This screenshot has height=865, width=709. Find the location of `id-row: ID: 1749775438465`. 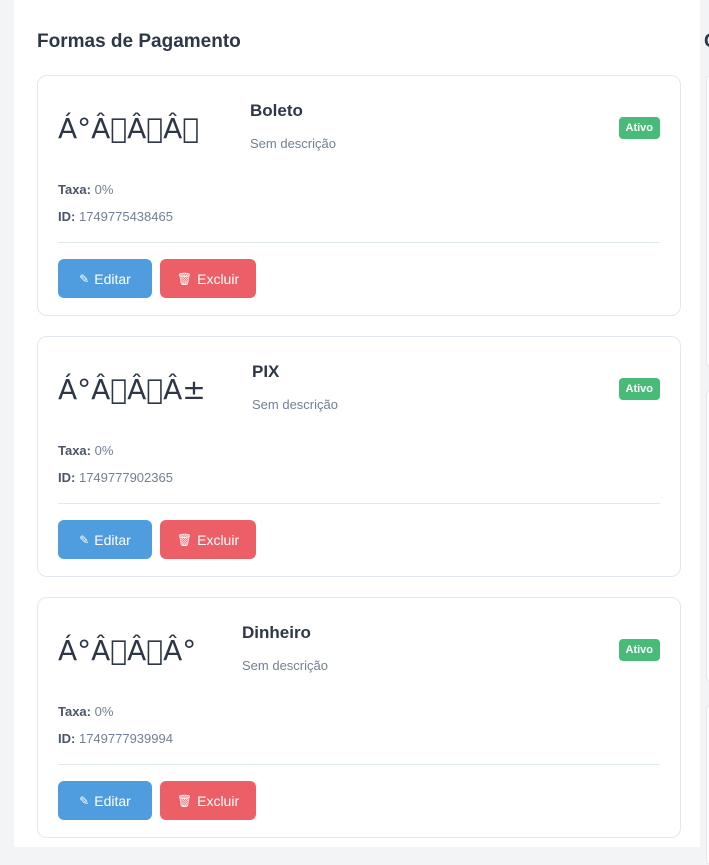

id-row: ID: 1749775438465 is located at coordinates (359, 216).